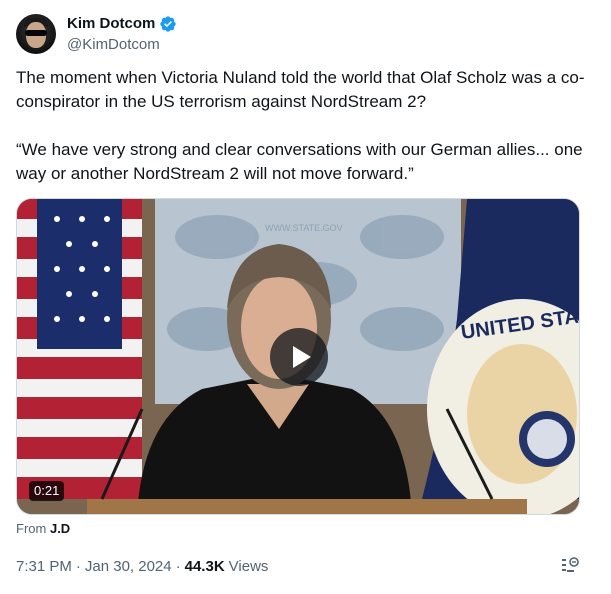  Describe the element at coordinates (168, 23) in the screenshot. I see `verified-badge-icon` at that location.